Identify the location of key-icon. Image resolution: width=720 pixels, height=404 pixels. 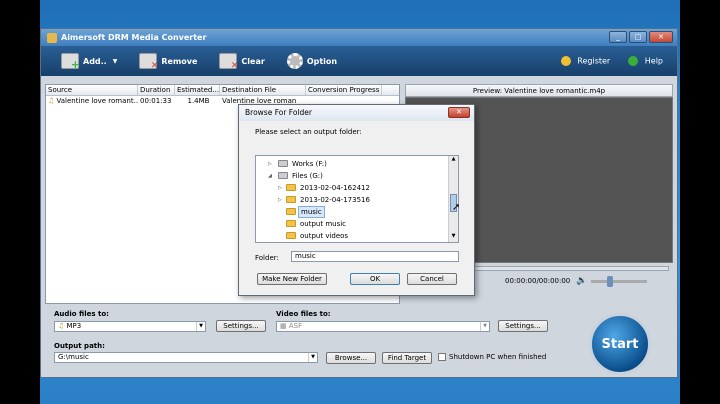
(565, 61).